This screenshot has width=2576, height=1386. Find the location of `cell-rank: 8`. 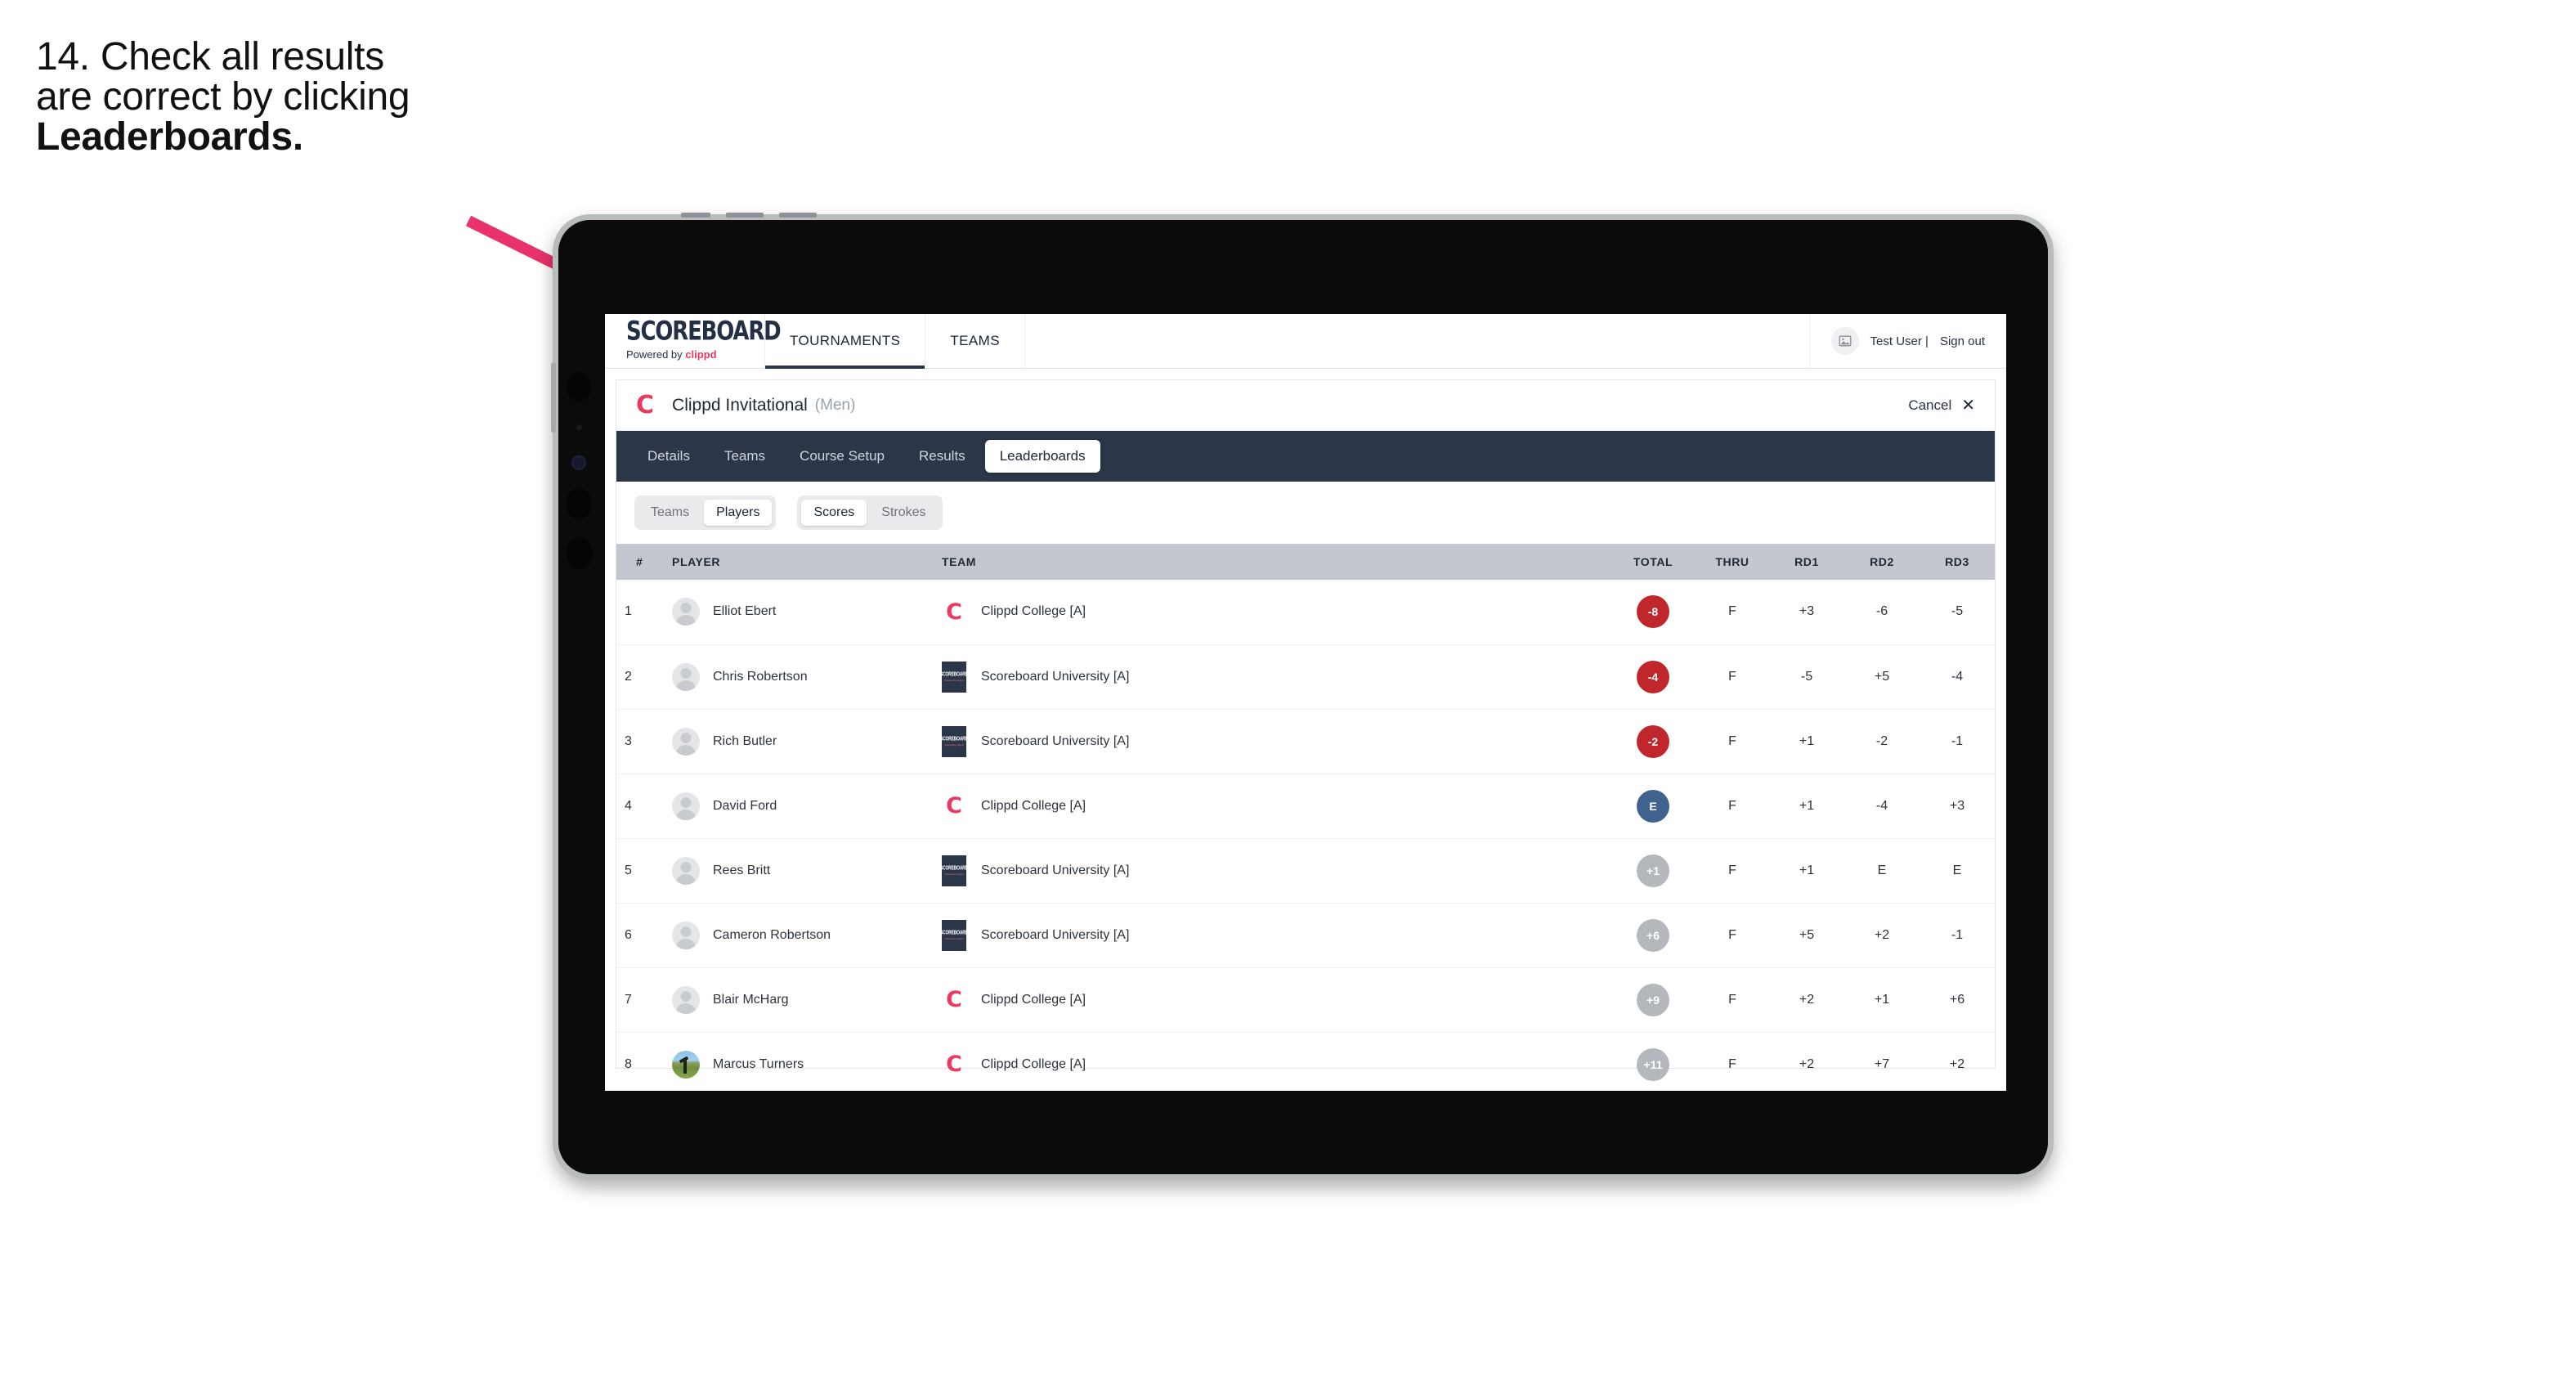

cell-rank: 8 is located at coordinates (629, 1063).